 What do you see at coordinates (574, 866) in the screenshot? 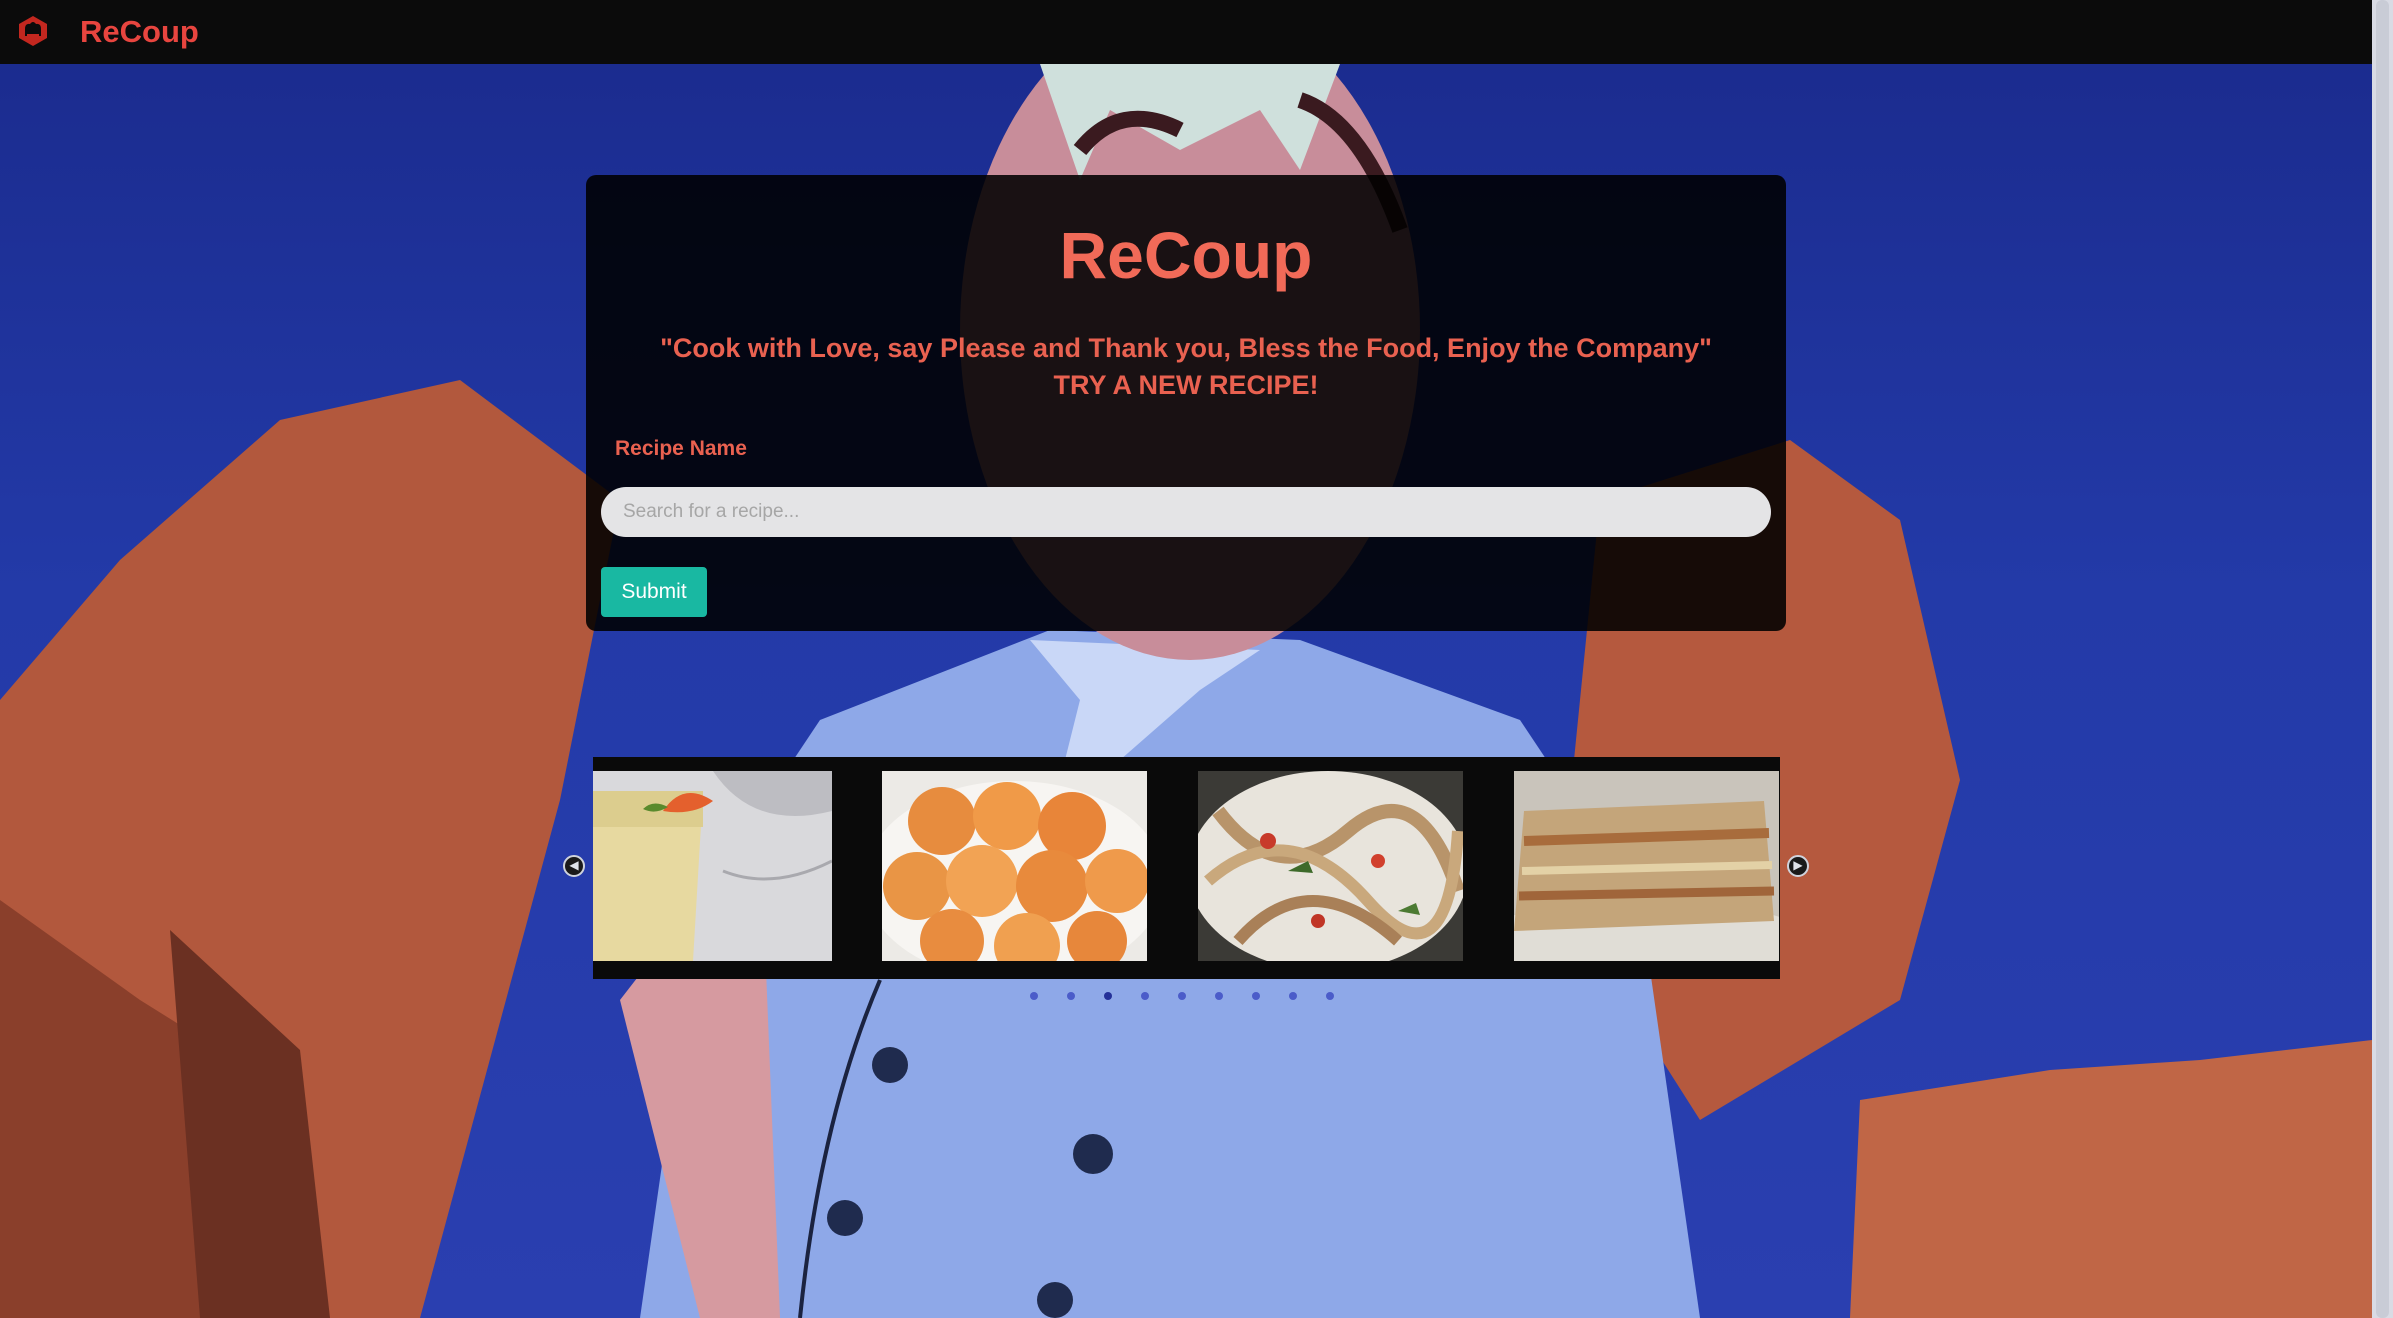
I see `chevron-left-icon: ◀` at bounding box center [574, 866].